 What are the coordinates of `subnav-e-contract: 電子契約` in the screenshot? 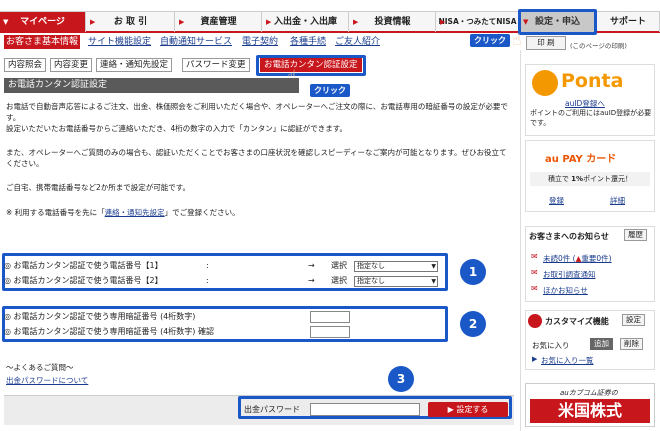 It's located at (260, 42).